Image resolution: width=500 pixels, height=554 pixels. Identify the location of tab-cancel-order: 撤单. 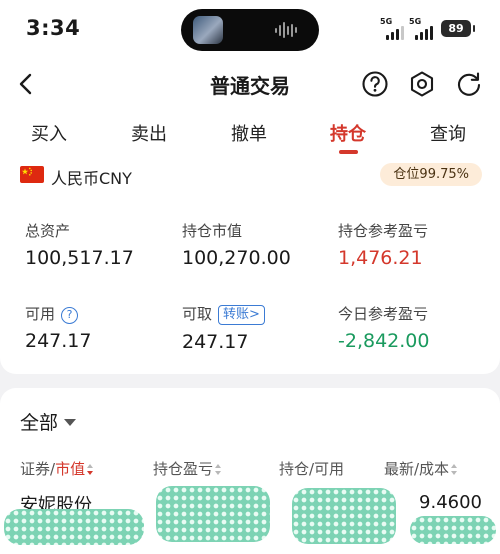
(249, 133).